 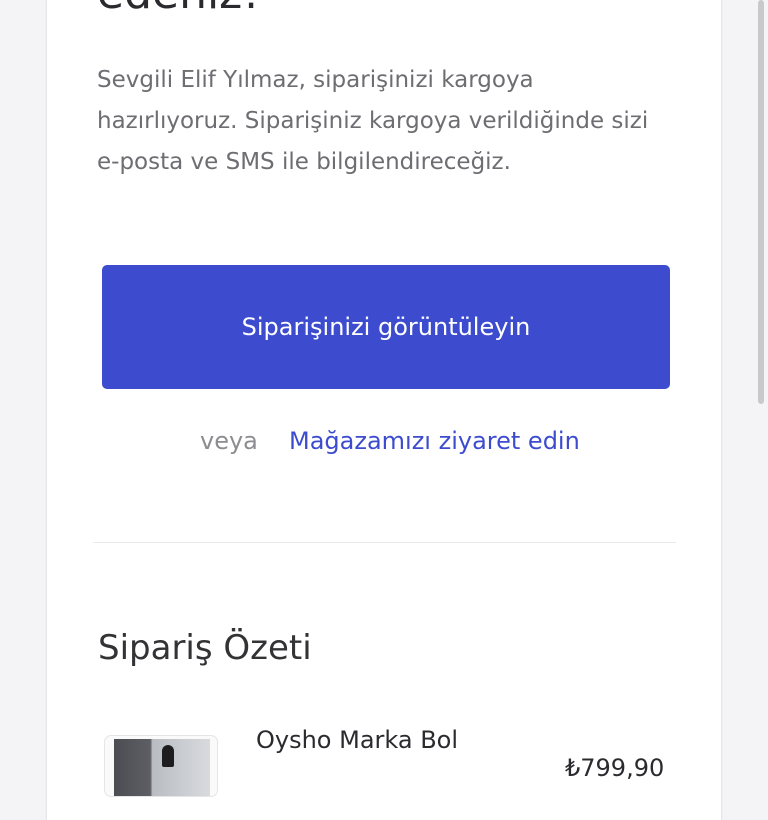 I want to click on product-image, so click(x=162, y=767).